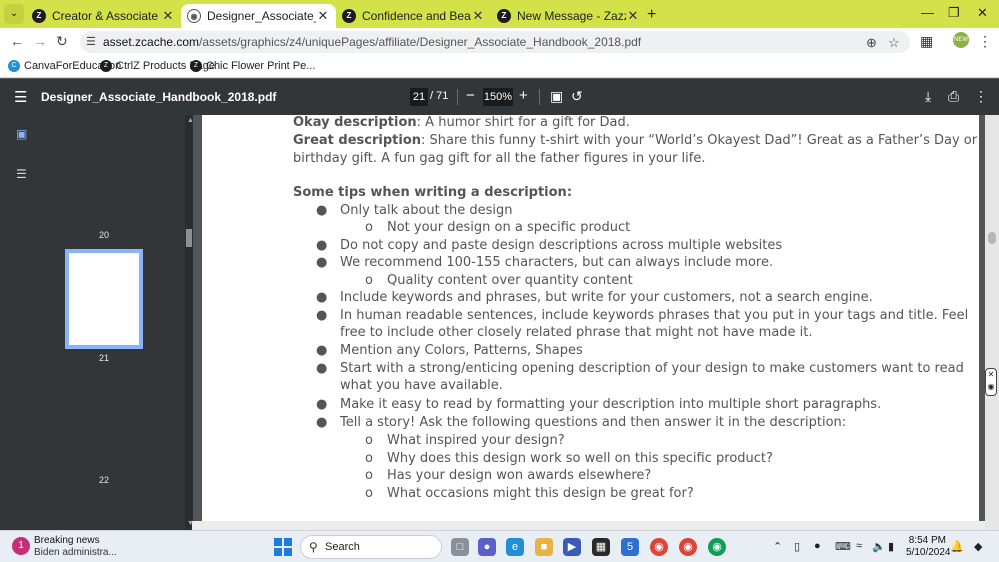  I want to click on chrome-profile-icon: ◉, so click(688, 547).